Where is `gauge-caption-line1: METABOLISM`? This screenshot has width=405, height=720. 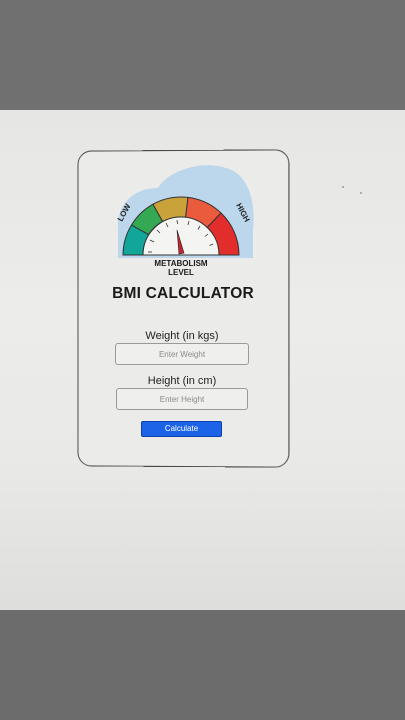
gauge-caption-line1: METABOLISM is located at coordinates (181, 263).